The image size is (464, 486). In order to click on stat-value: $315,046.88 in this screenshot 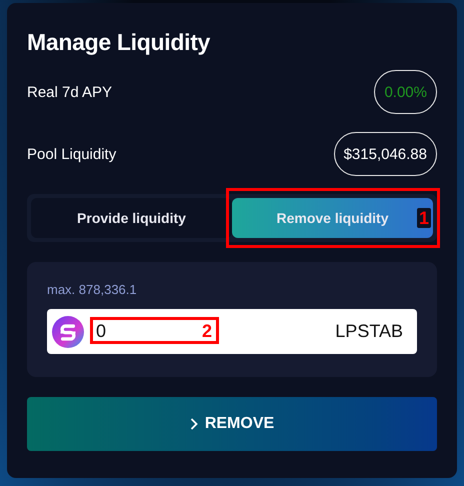, I will do `click(385, 154)`.